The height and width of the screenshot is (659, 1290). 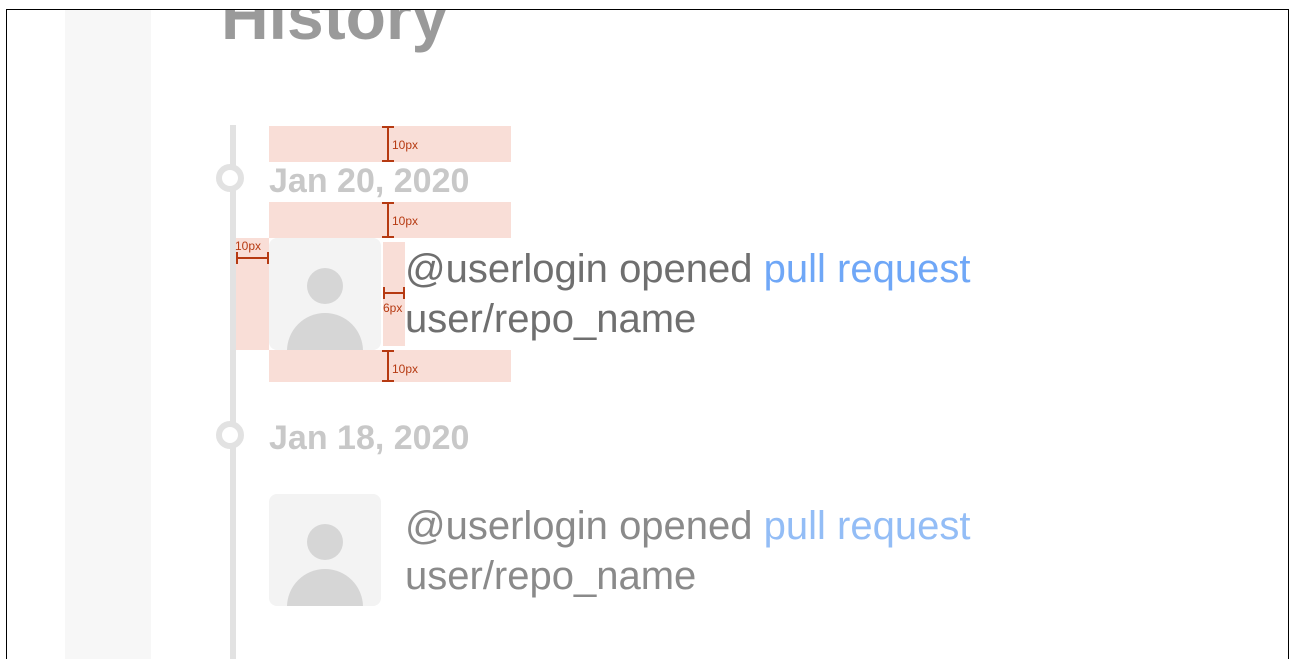 I want to click on spacing-overlay-middle, so click(x=390, y=220).